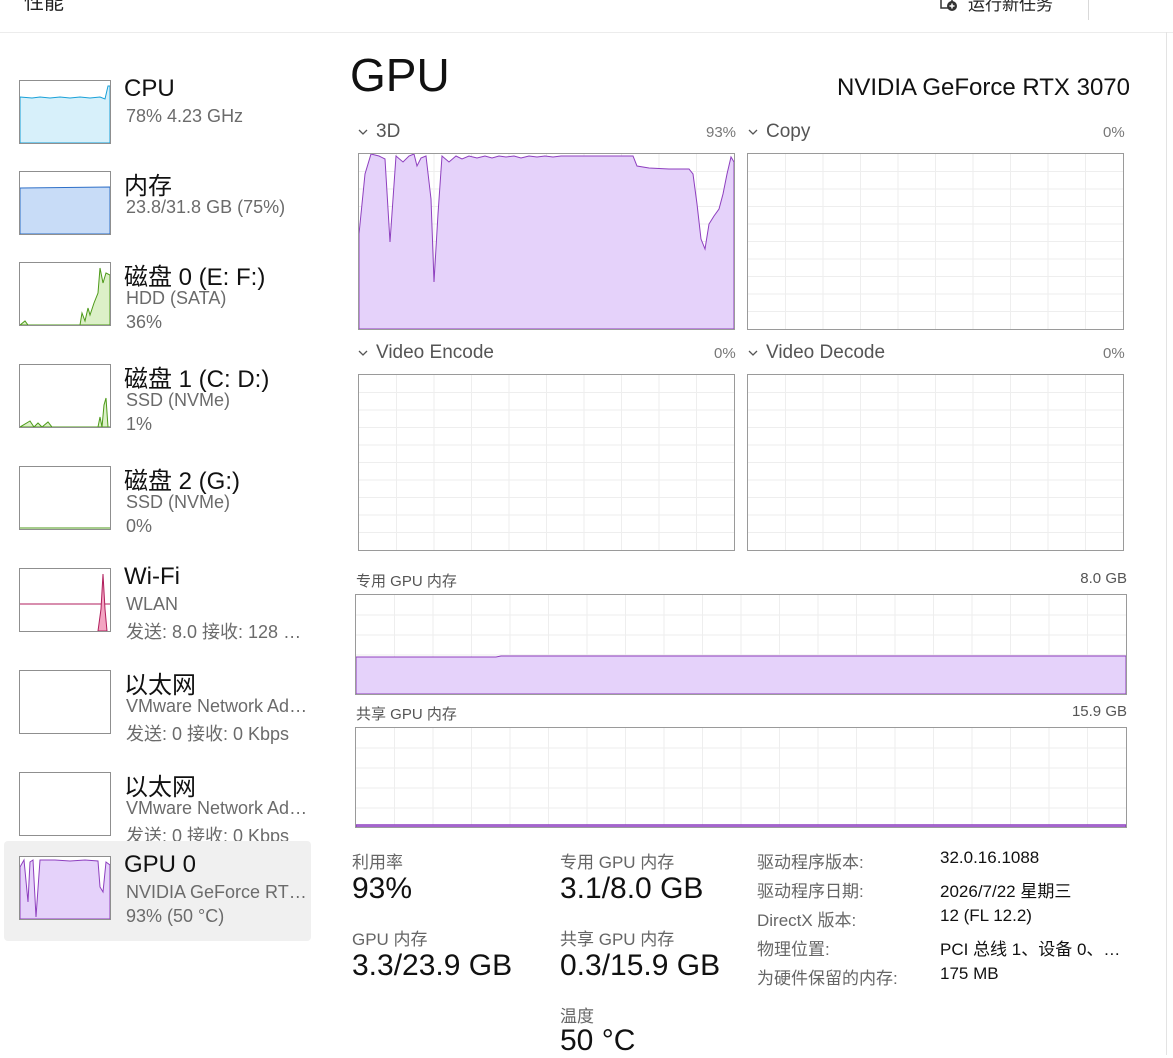 The height and width of the screenshot is (1058, 1173). What do you see at coordinates (432, 965) in the screenshot?
I see `gpu-memory-value: 3.3/23.9 GB` at bounding box center [432, 965].